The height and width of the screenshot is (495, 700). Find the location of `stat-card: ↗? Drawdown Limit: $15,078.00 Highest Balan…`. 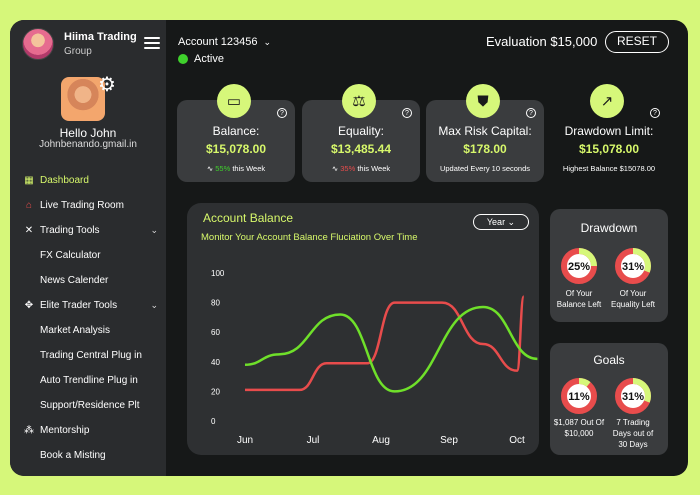

stat-card: ↗? Drawdown Limit: $15,078.00 Highest Balan… is located at coordinates (609, 133).